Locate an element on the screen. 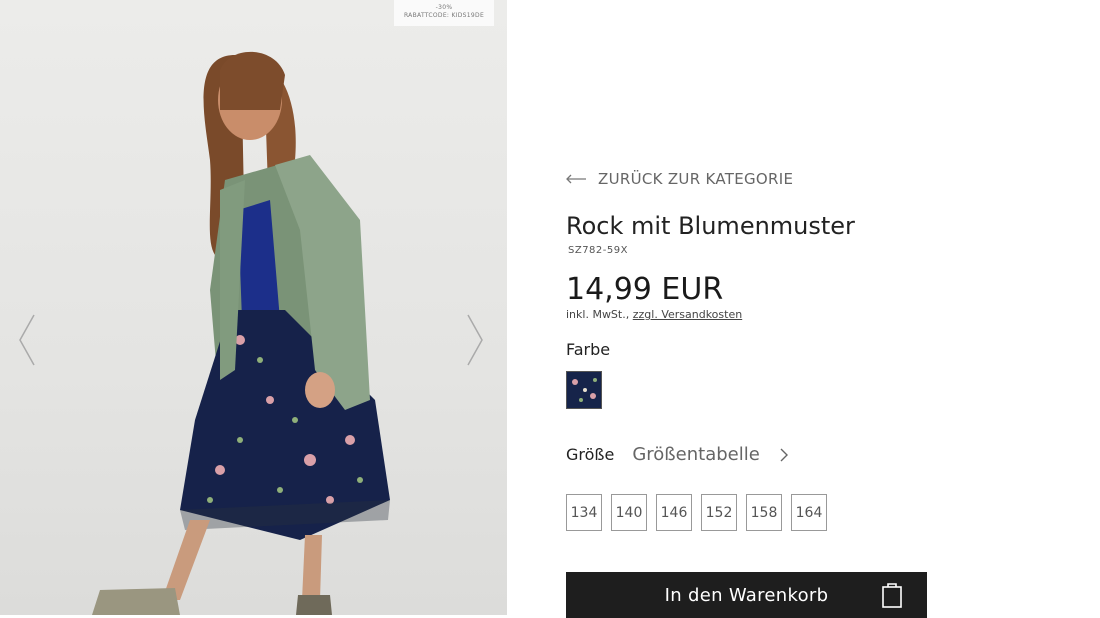 This screenshot has width=1100, height=618. product-title: Rock mit Blumenmuster is located at coordinates (710, 226).